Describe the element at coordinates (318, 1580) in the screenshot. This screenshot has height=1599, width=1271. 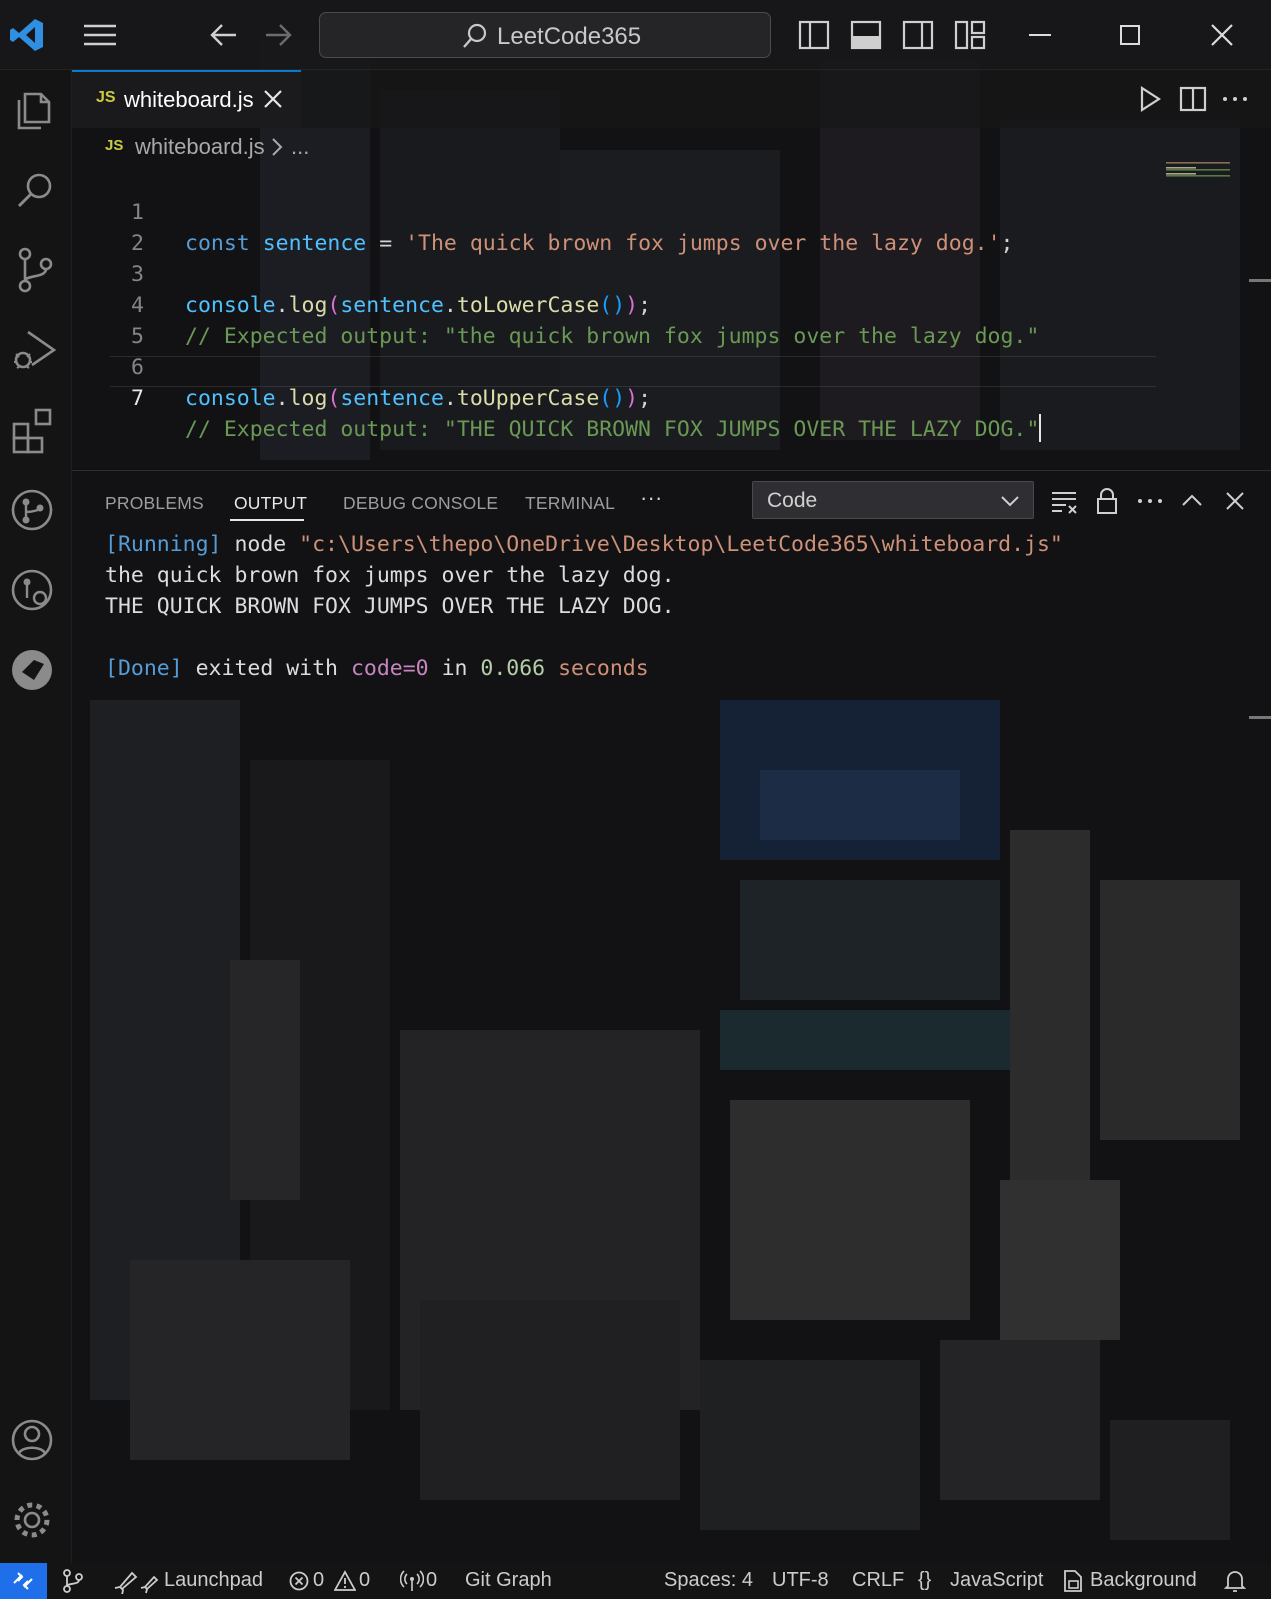
I see `error-count: 0` at that location.